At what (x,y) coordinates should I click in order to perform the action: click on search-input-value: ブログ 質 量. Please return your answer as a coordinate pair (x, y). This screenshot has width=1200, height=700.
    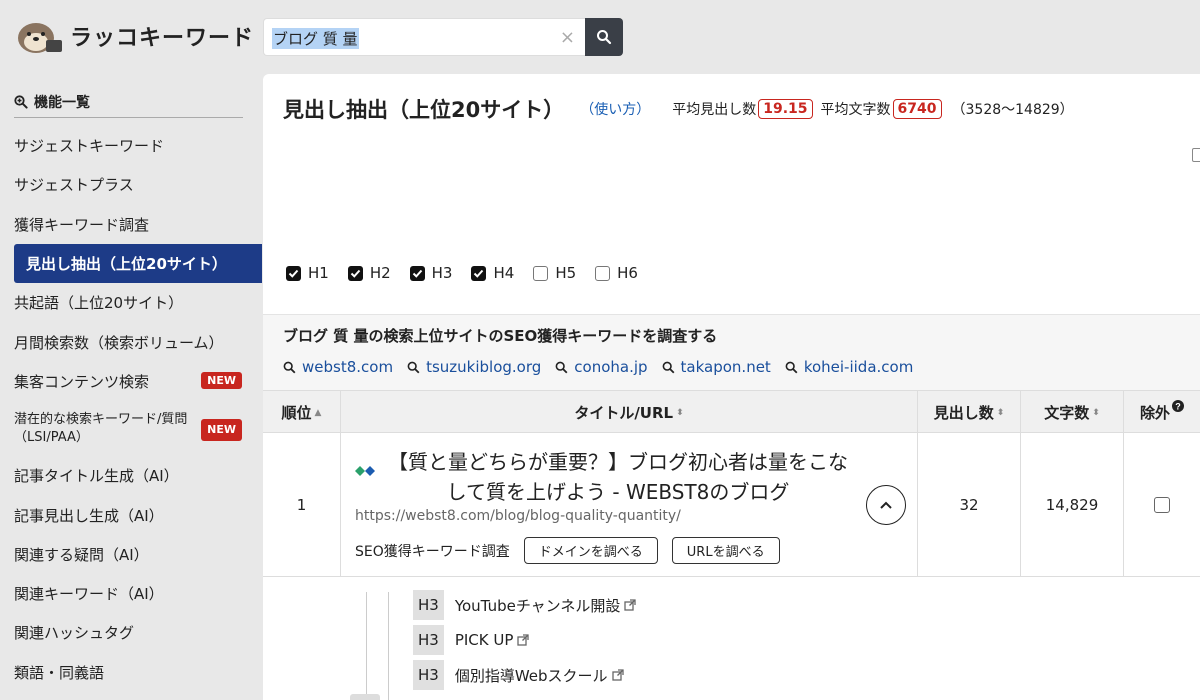
    Looking at the image, I should click on (315, 38).